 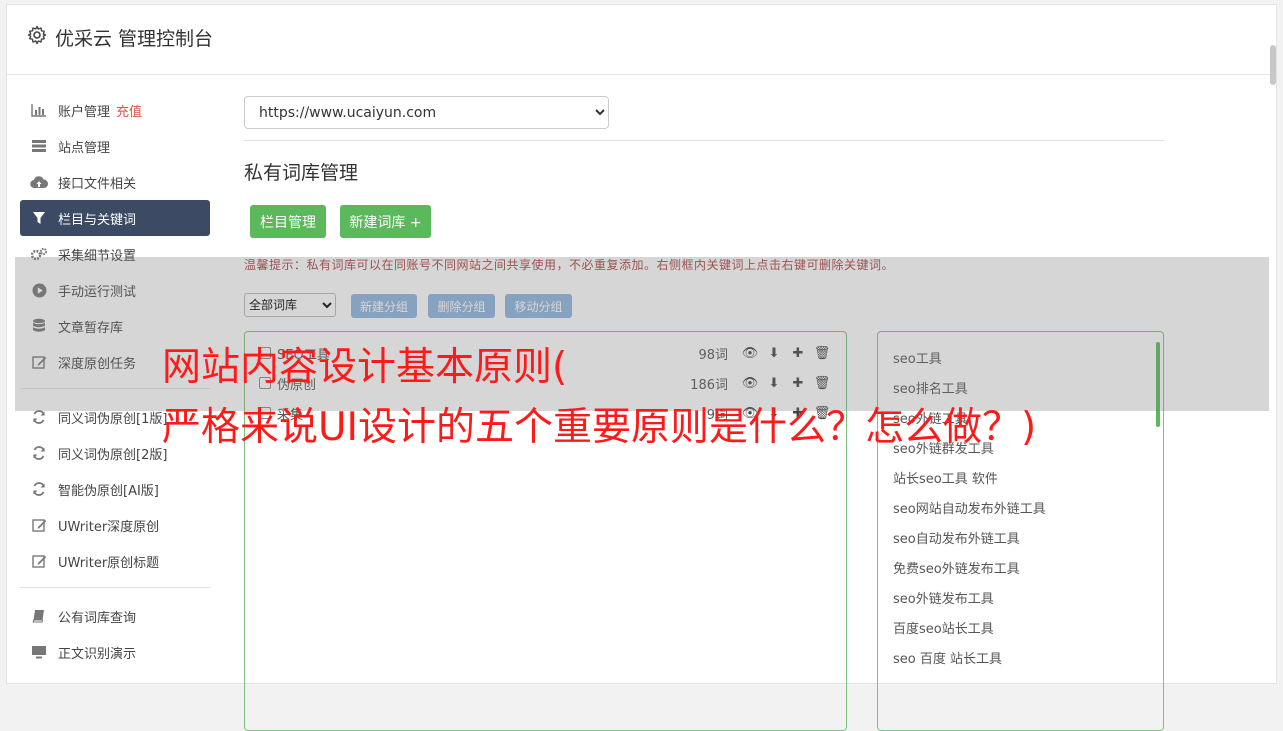 What do you see at coordinates (426, 112) in the screenshot?
I see `site-select: https://www.ucaiyun.com` at bounding box center [426, 112].